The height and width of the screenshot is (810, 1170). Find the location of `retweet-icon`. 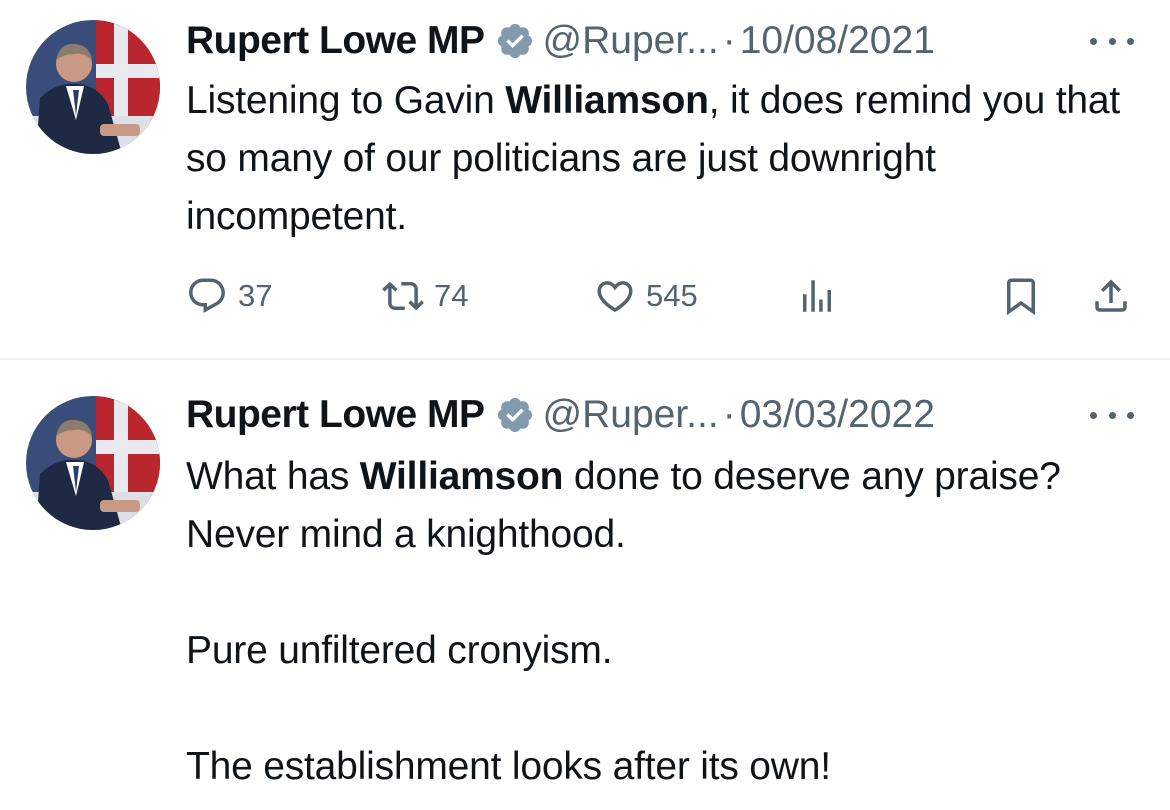

retweet-icon is located at coordinates (403, 296).